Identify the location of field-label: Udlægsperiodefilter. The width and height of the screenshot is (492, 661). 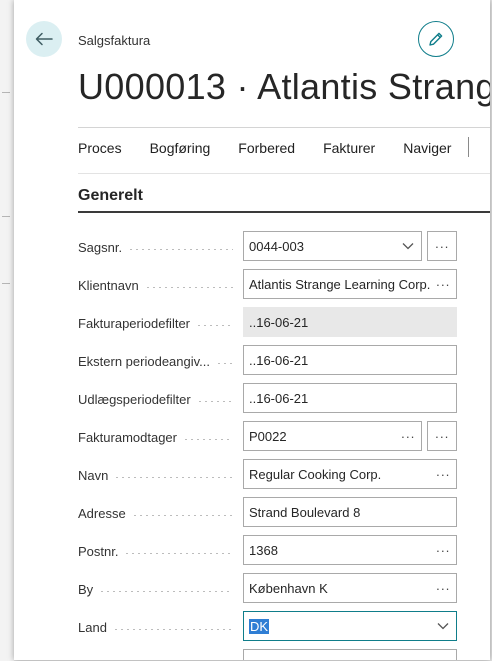
(155, 399).